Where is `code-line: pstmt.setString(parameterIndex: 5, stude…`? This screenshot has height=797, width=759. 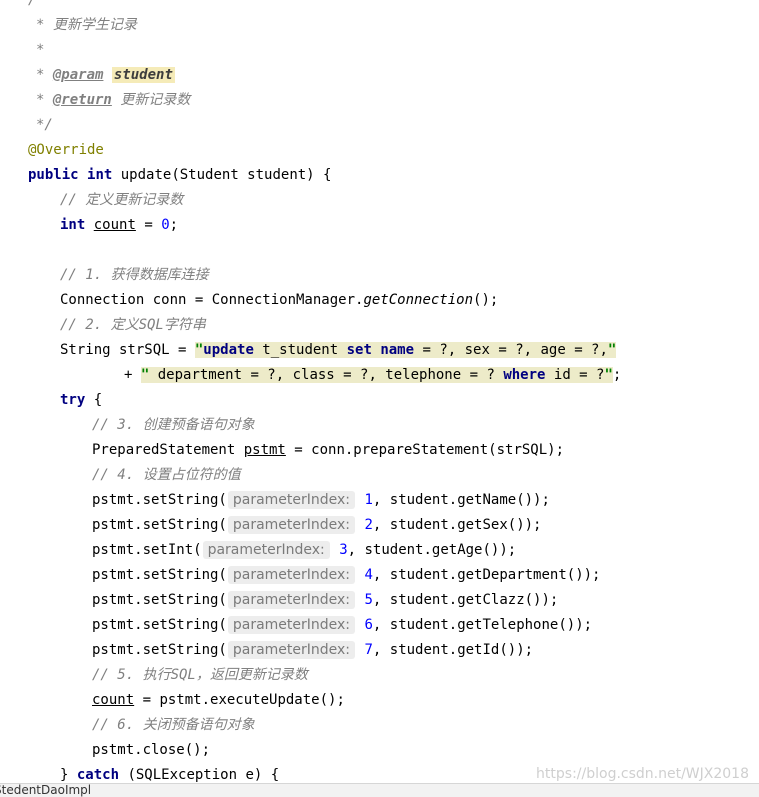
code-line: pstmt.setString(parameterIndex: 5, stude… is located at coordinates (279, 600).